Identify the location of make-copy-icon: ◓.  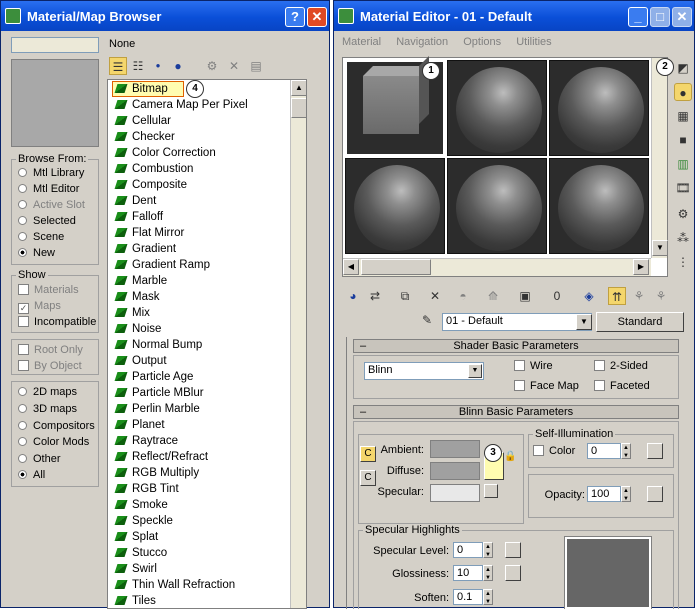
(463, 296).